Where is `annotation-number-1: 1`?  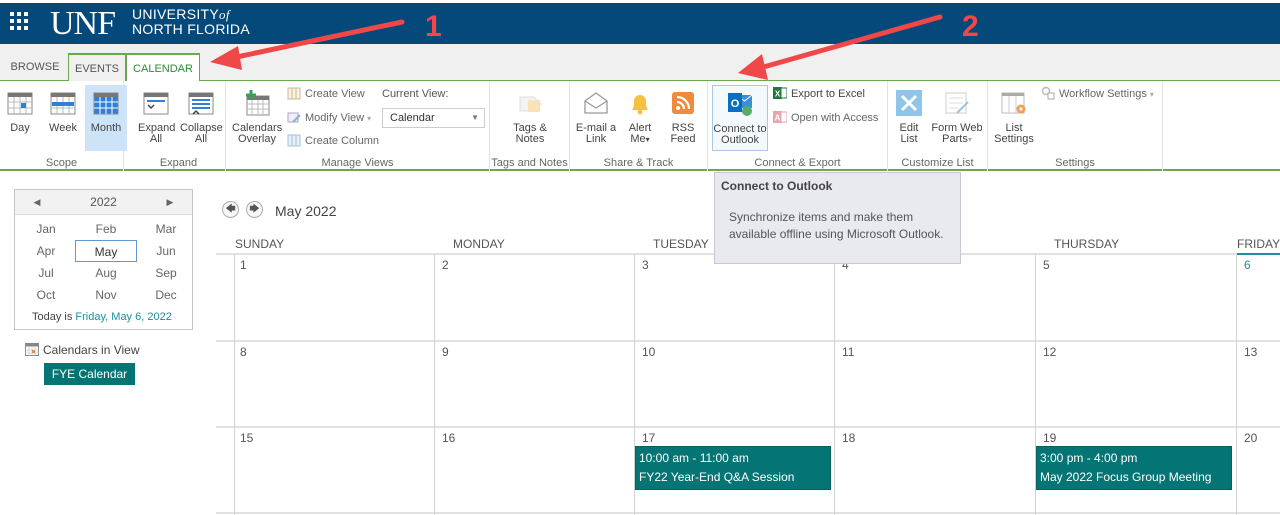
annotation-number-1: 1 is located at coordinates (433, 26).